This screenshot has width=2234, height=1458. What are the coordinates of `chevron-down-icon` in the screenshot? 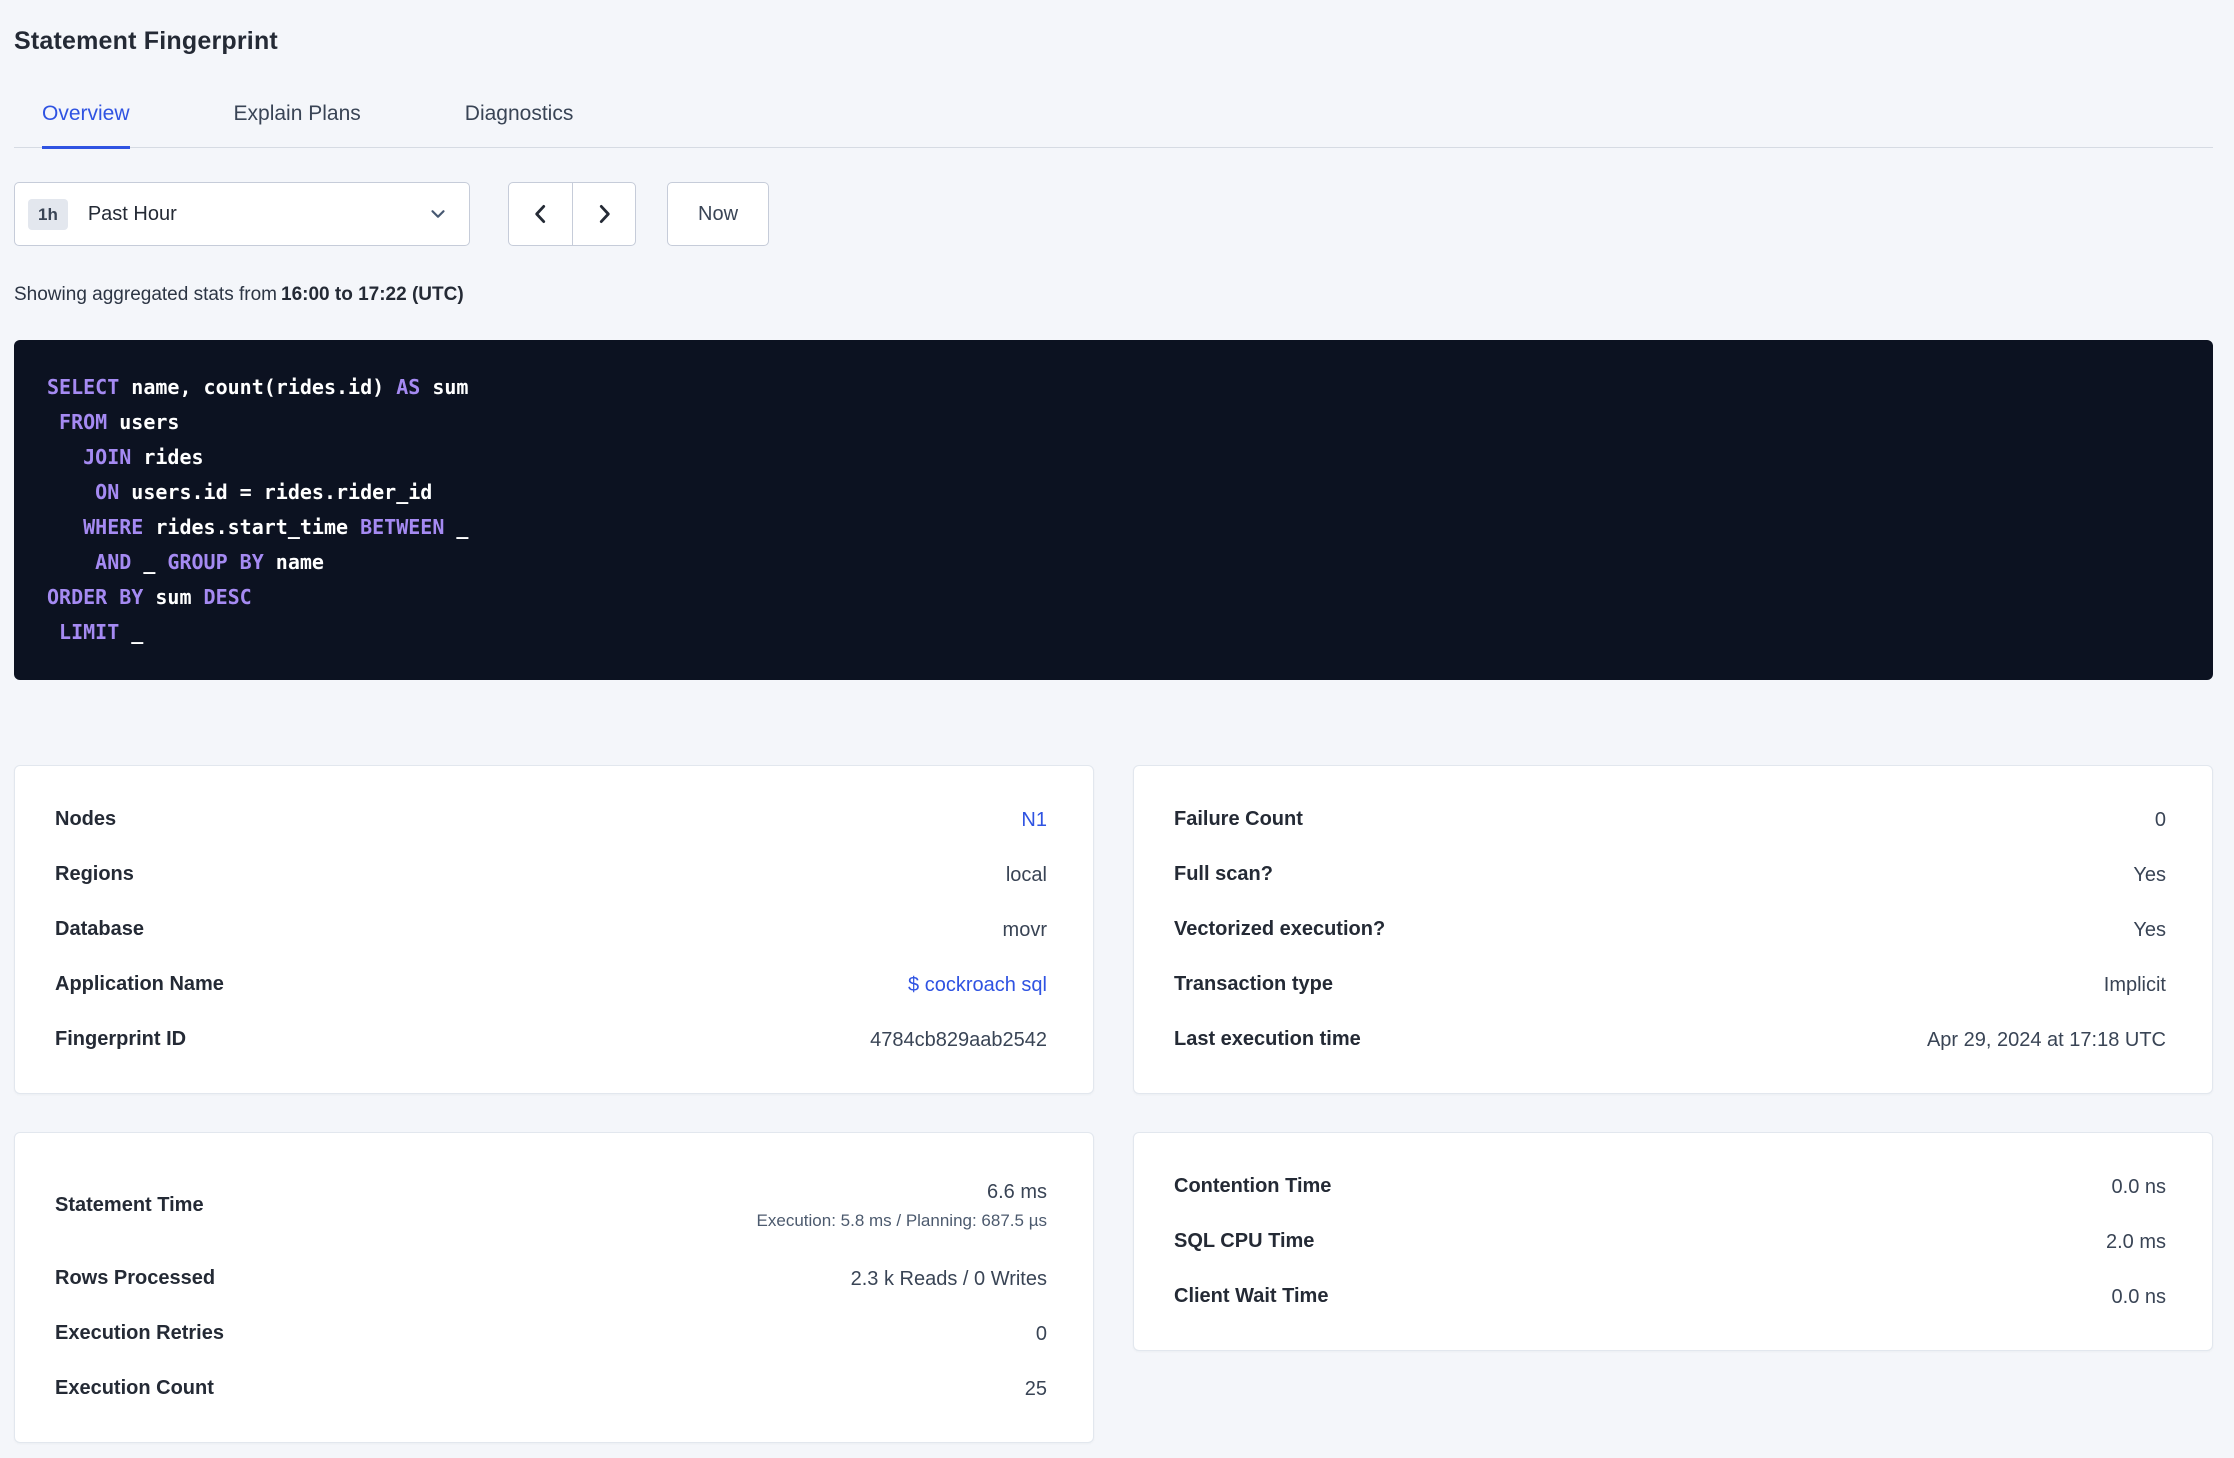 It's located at (438, 214).